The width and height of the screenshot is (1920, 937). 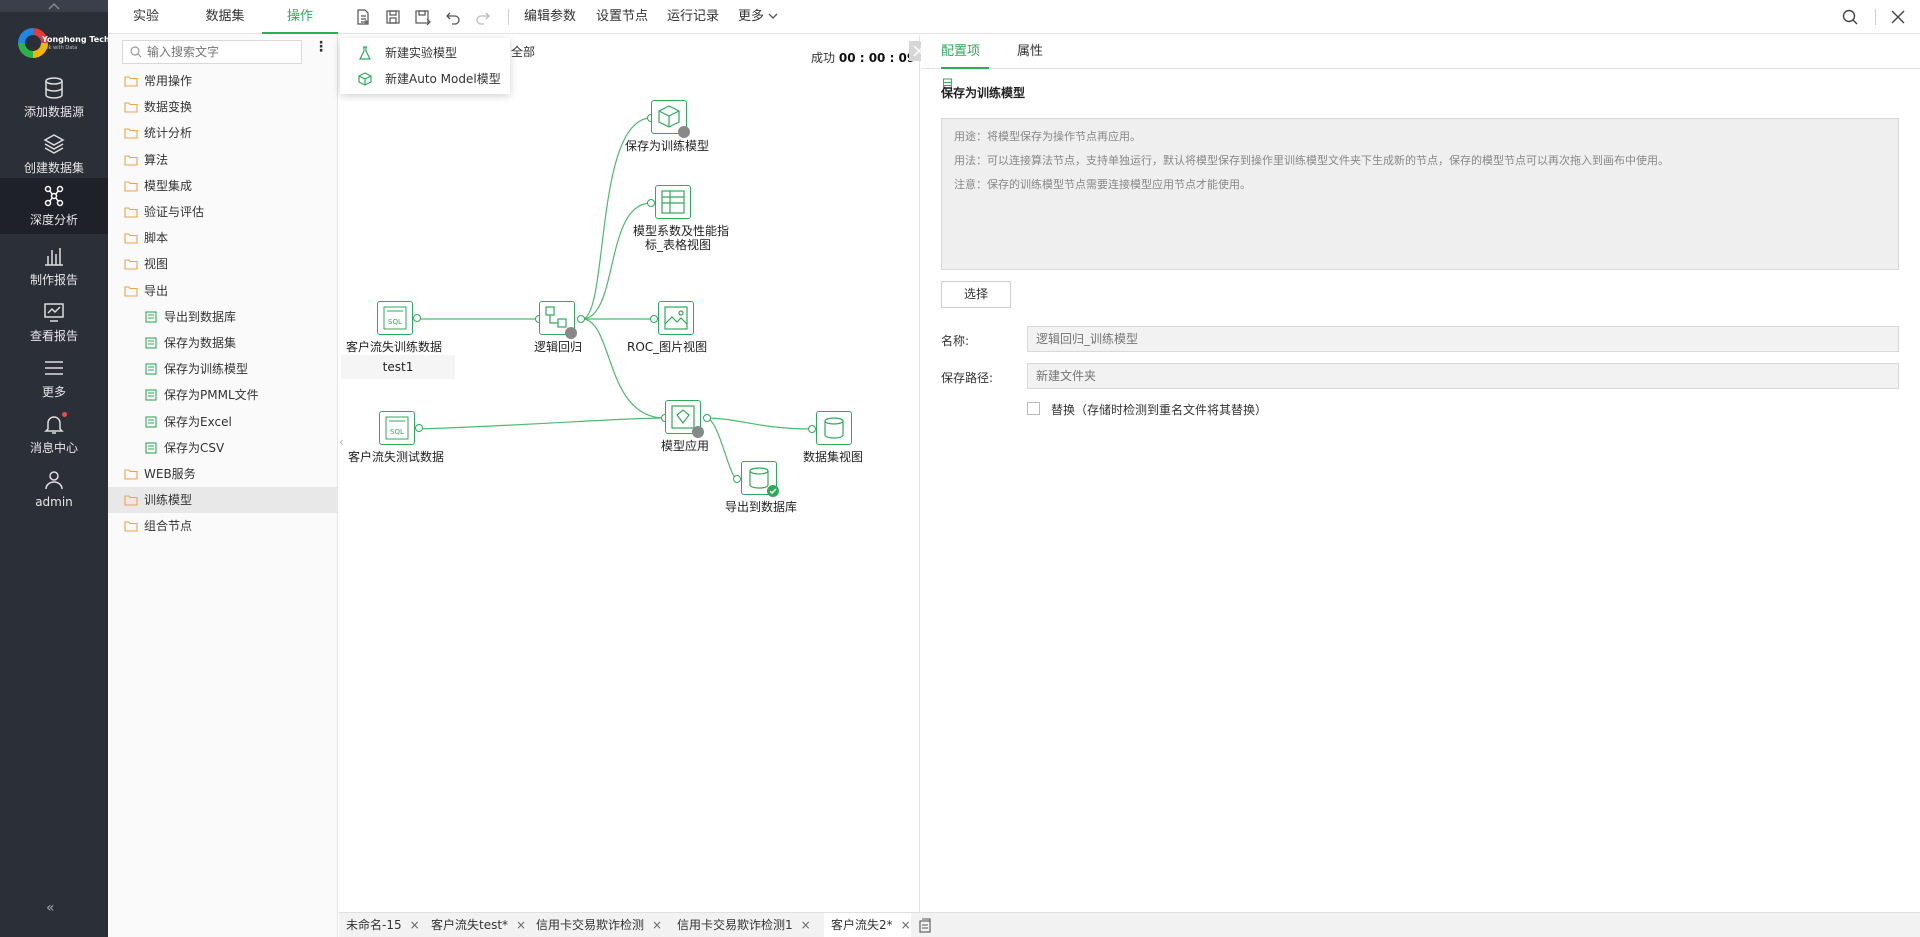 What do you see at coordinates (54, 6) in the screenshot?
I see `nav-scroll-up` at bounding box center [54, 6].